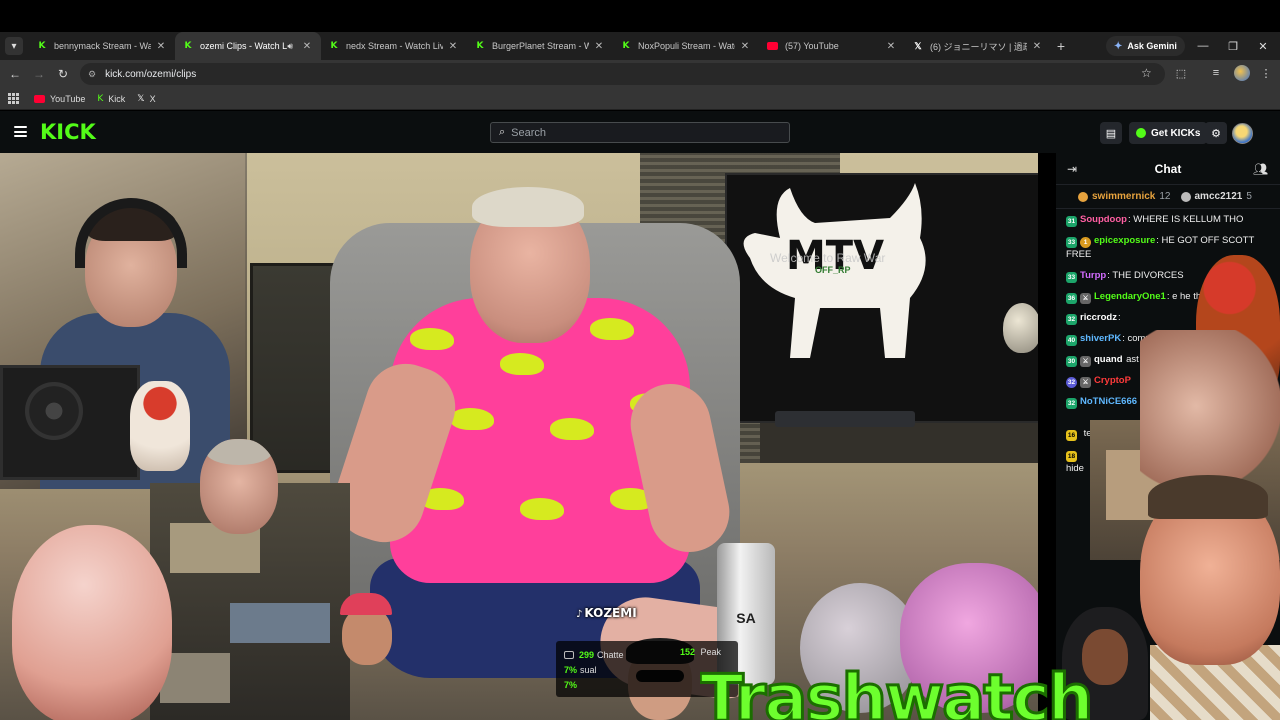 The image size is (1280, 720). I want to click on settings-gear-icon: ⚙, so click(1216, 133).